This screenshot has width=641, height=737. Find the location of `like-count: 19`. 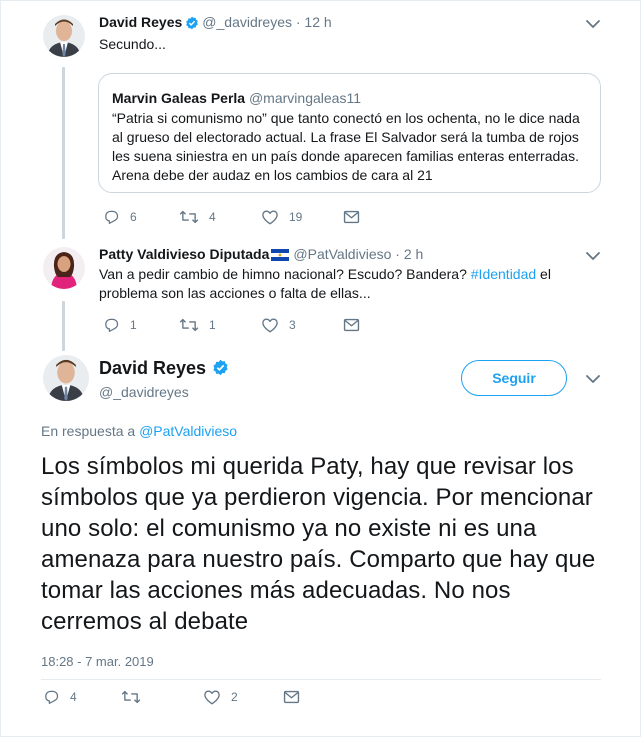

like-count: 19 is located at coordinates (296, 217).